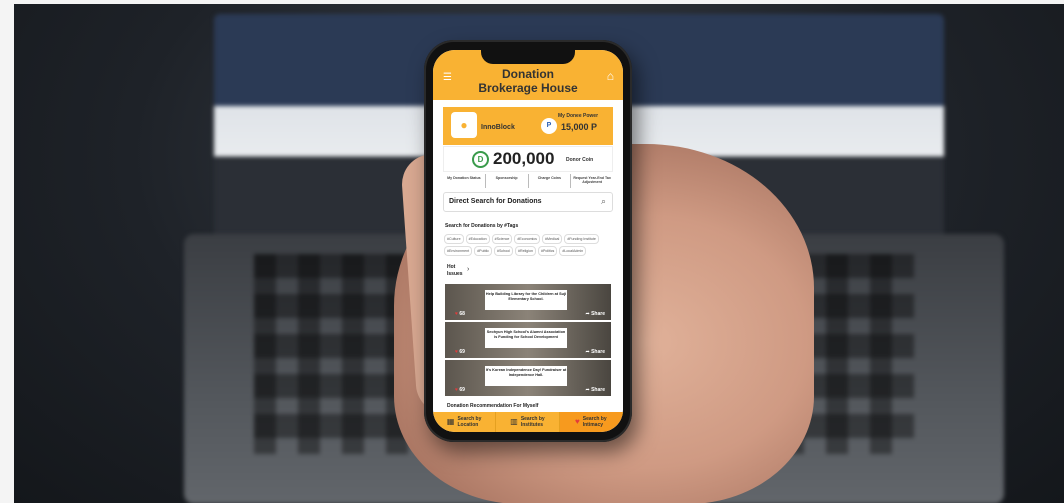 The image size is (1064, 503). I want to click on donee-power-icon: P, so click(549, 126).